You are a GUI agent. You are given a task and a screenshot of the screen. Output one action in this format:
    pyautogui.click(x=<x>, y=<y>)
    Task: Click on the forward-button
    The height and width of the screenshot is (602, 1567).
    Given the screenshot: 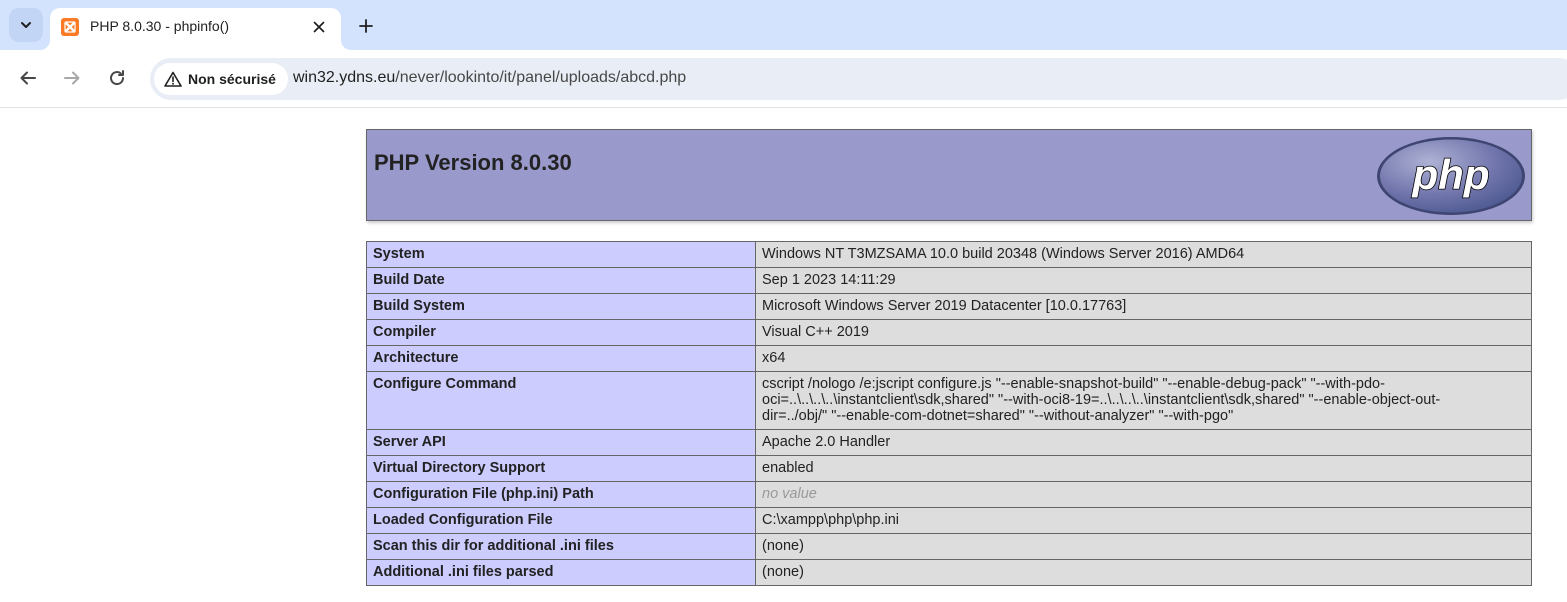 What is the action you would take?
    pyautogui.click(x=72, y=78)
    